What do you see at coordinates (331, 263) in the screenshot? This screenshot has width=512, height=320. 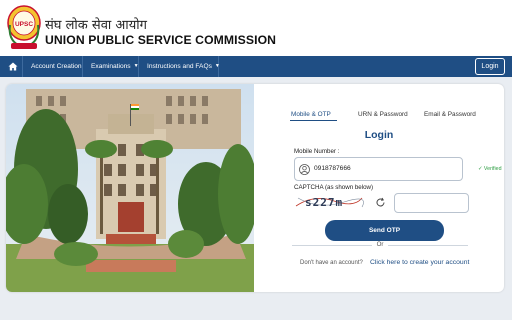 I see `no-account-text: Don't have an account?` at bounding box center [331, 263].